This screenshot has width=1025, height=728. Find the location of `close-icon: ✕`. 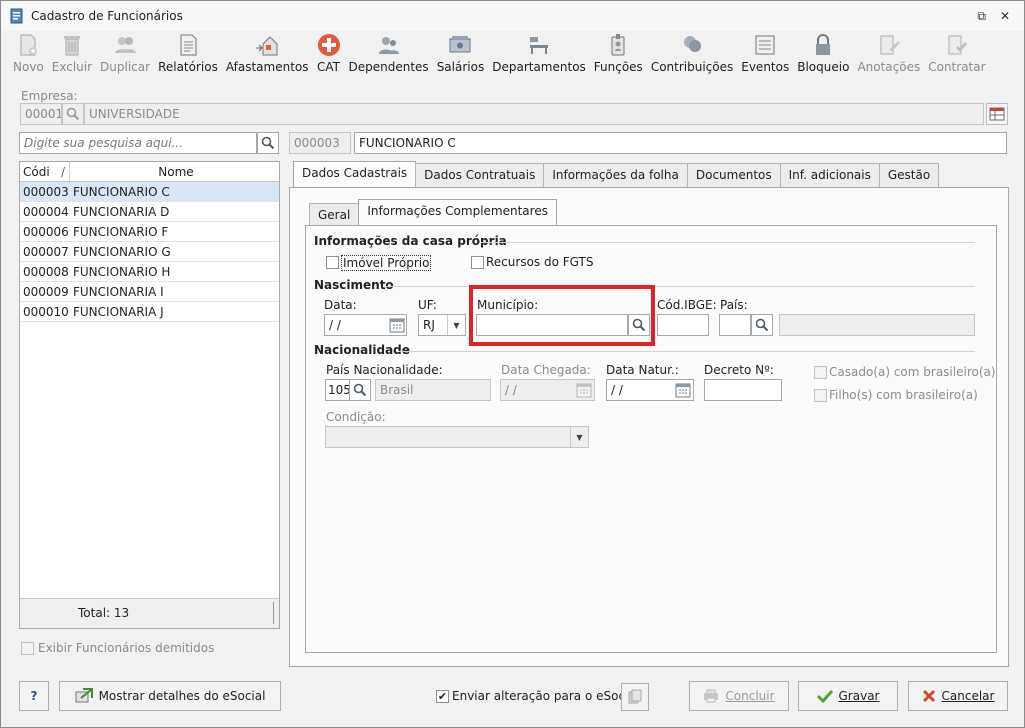

close-icon: ✕ is located at coordinates (1005, 16).